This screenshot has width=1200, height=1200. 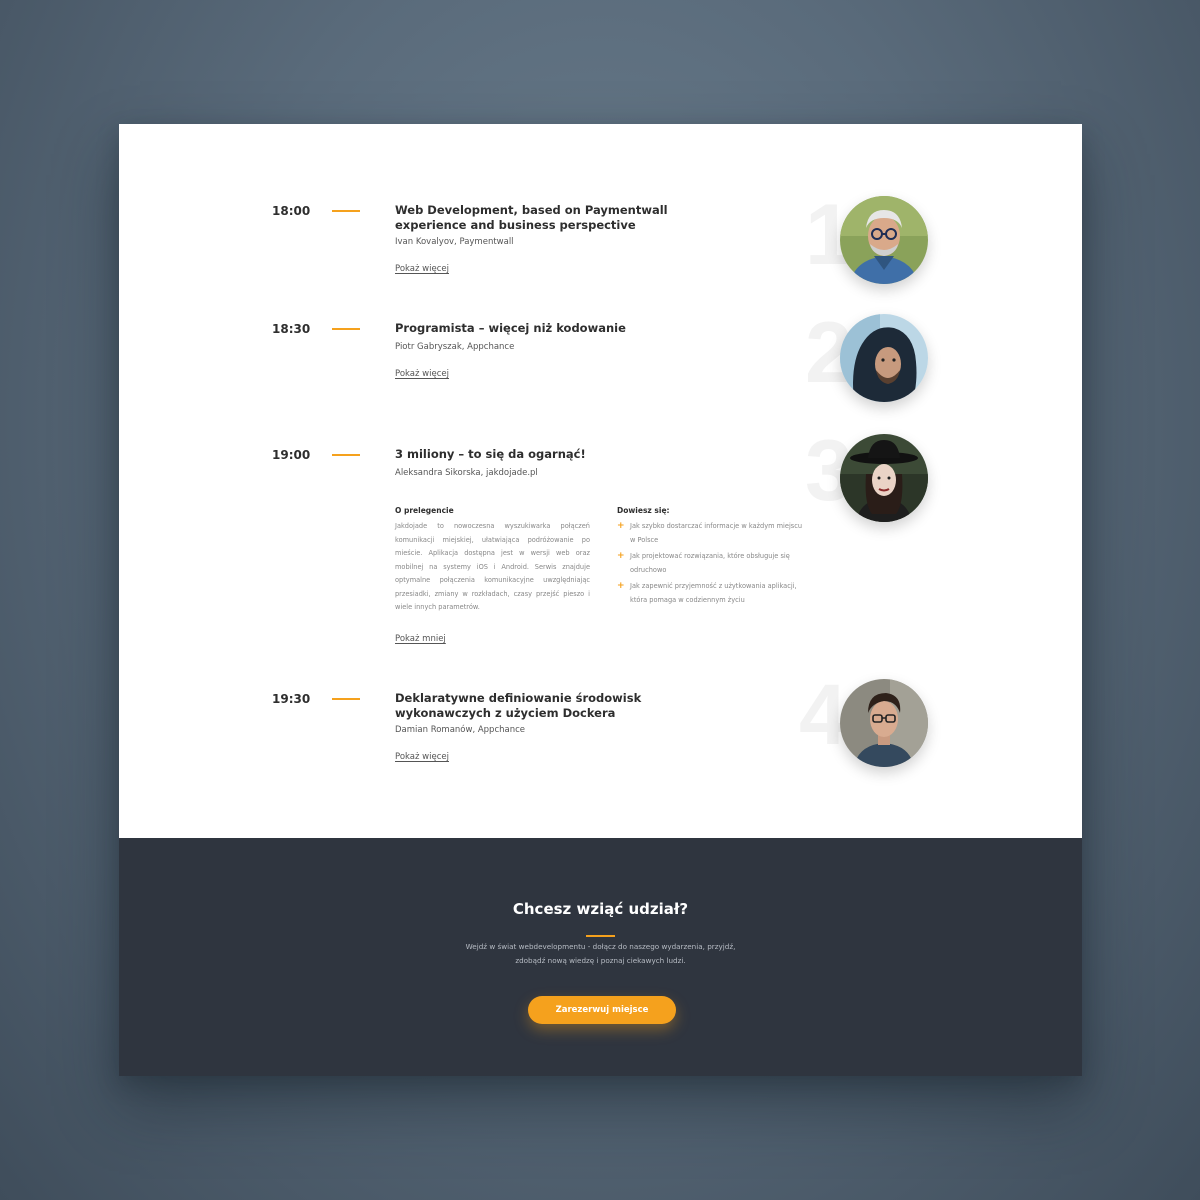 What do you see at coordinates (424, 510) in the screenshot?
I see `about-heading: O prelegencie` at bounding box center [424, 510].